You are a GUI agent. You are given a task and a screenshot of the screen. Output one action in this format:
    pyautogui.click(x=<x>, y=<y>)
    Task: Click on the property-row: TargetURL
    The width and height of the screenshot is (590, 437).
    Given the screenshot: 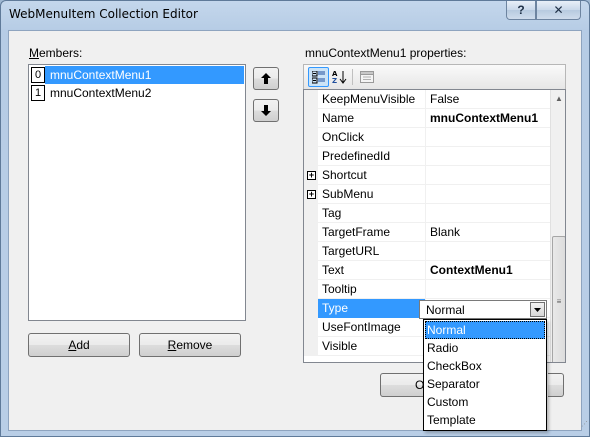 What is the action you would take?
    pyautogui.click(x=427, y=251)
    